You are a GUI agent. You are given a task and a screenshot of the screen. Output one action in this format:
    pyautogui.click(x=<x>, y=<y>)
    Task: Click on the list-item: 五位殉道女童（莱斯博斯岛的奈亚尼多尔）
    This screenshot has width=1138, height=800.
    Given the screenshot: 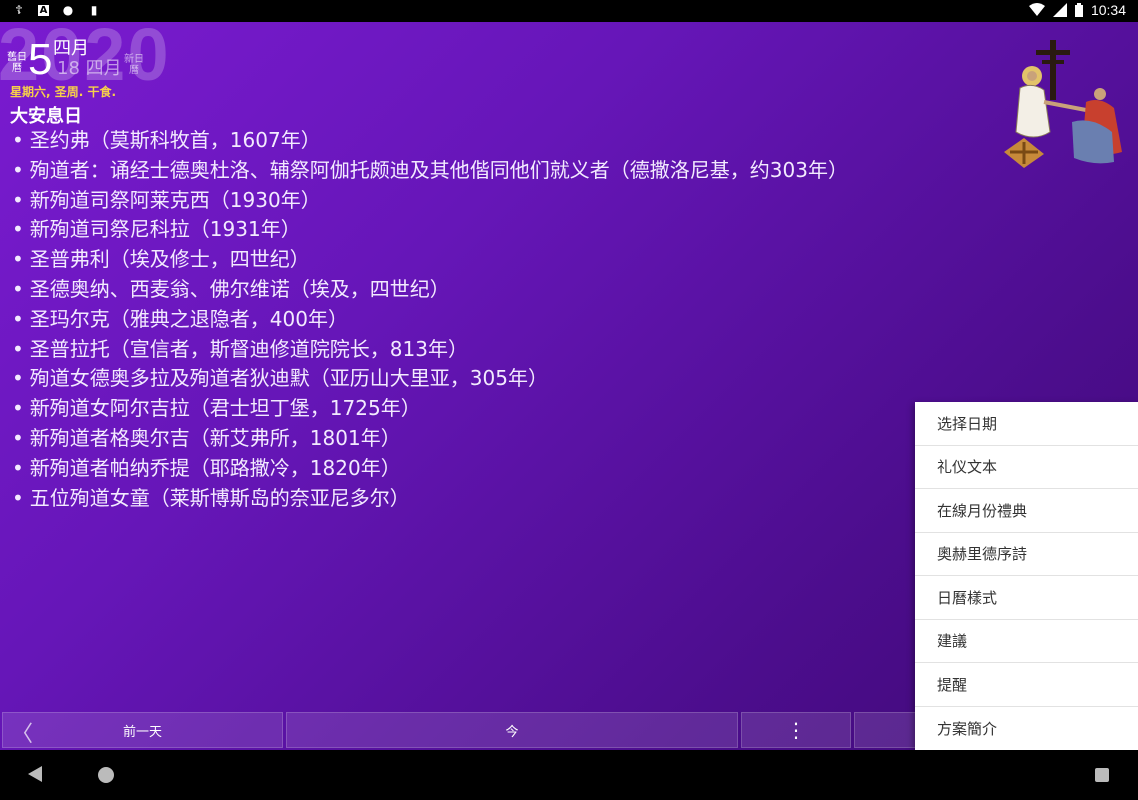 What is the action you would take?
    pyautogui.click(x=430, y=499)
    